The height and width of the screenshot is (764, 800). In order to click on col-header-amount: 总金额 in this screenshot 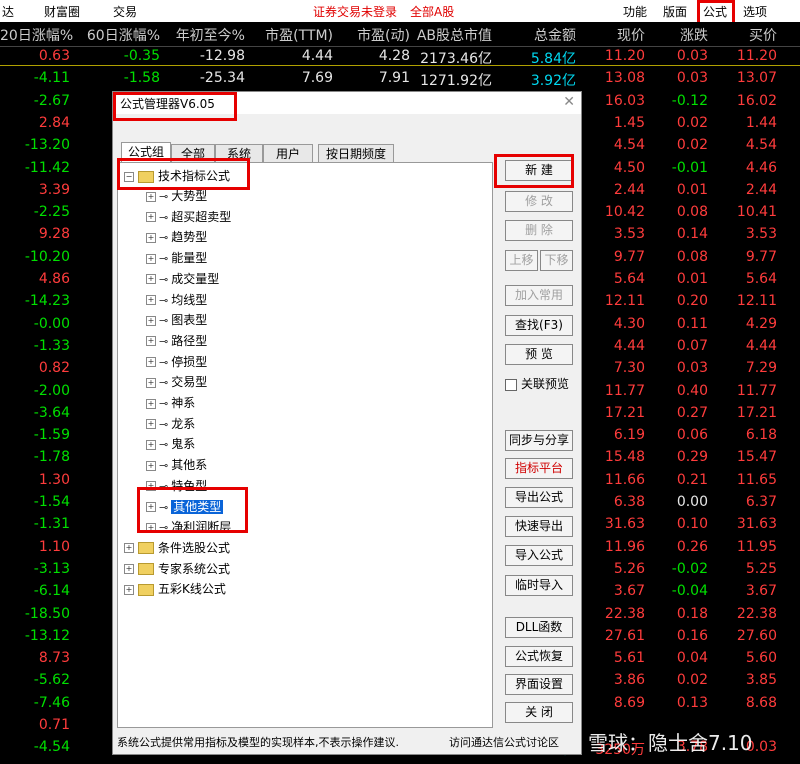, I will do `click(534, 35)`.